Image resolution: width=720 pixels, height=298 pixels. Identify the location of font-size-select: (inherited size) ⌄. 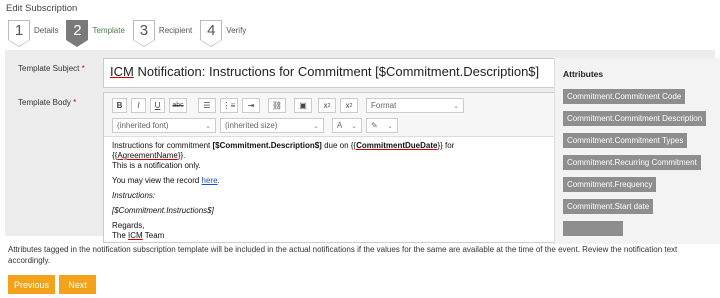
(272, 125).